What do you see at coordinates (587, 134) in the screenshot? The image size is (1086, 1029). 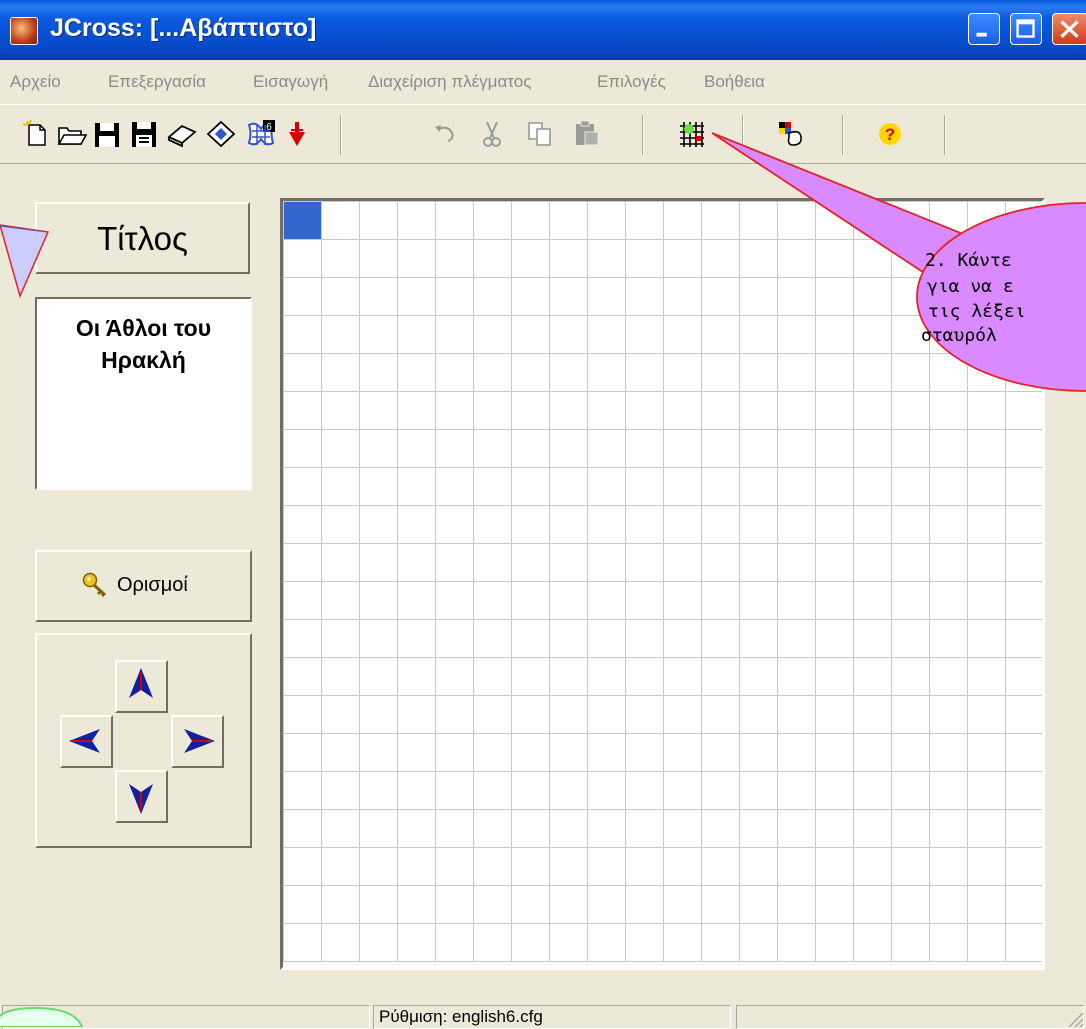 I see `paste-button` at bounding box center [587, 134].